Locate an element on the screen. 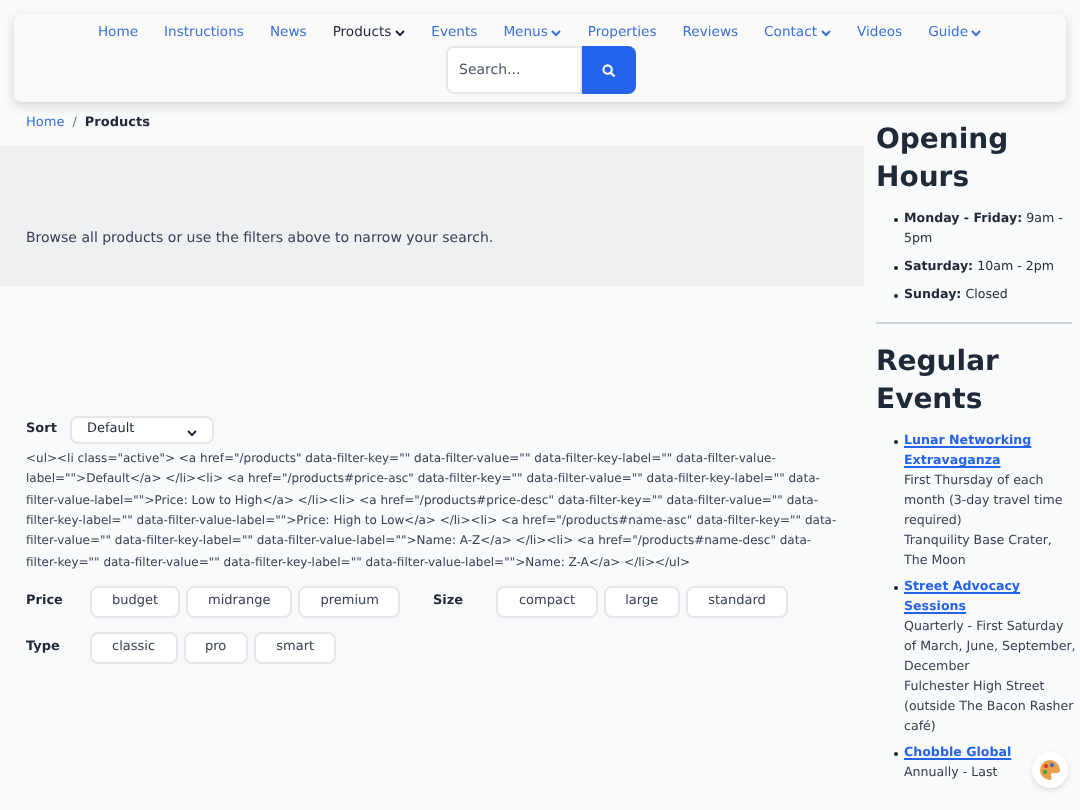 The height and width of the screenshot is (810, 1080). chevron-down-icon is located at coordinates (192, 433).